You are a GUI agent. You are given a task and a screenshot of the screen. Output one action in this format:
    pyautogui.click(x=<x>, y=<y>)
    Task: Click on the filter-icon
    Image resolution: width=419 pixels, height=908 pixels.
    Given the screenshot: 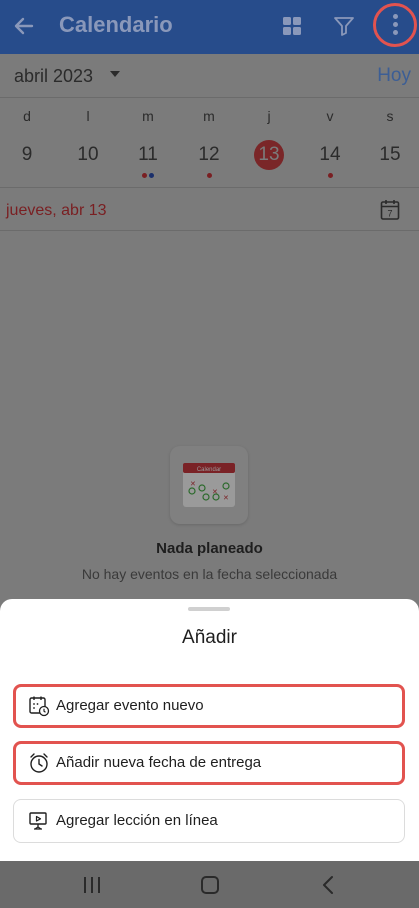 What is the action you would take?
    pyautogui.click(x=344, y=26)
    